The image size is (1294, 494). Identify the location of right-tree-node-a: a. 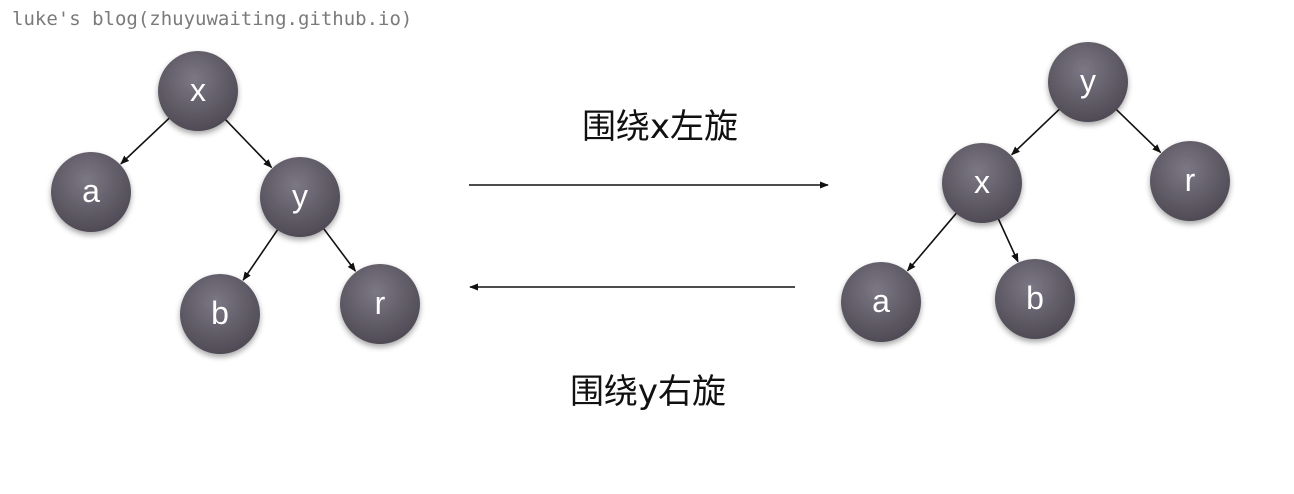
(881, 302).